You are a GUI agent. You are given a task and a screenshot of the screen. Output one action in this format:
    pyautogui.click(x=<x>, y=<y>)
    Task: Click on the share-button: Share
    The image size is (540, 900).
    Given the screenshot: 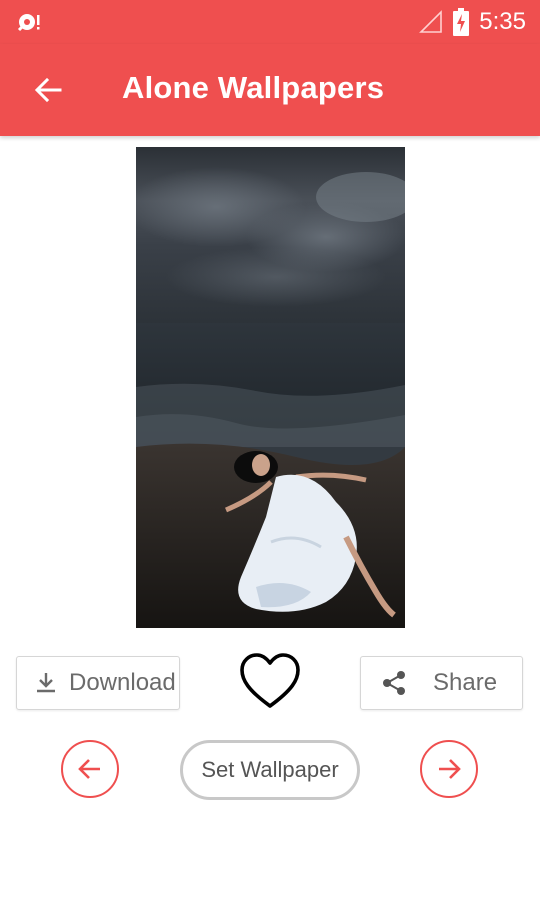 What is the action you would take?
    pyautogui.click(x=441, y=683)
    